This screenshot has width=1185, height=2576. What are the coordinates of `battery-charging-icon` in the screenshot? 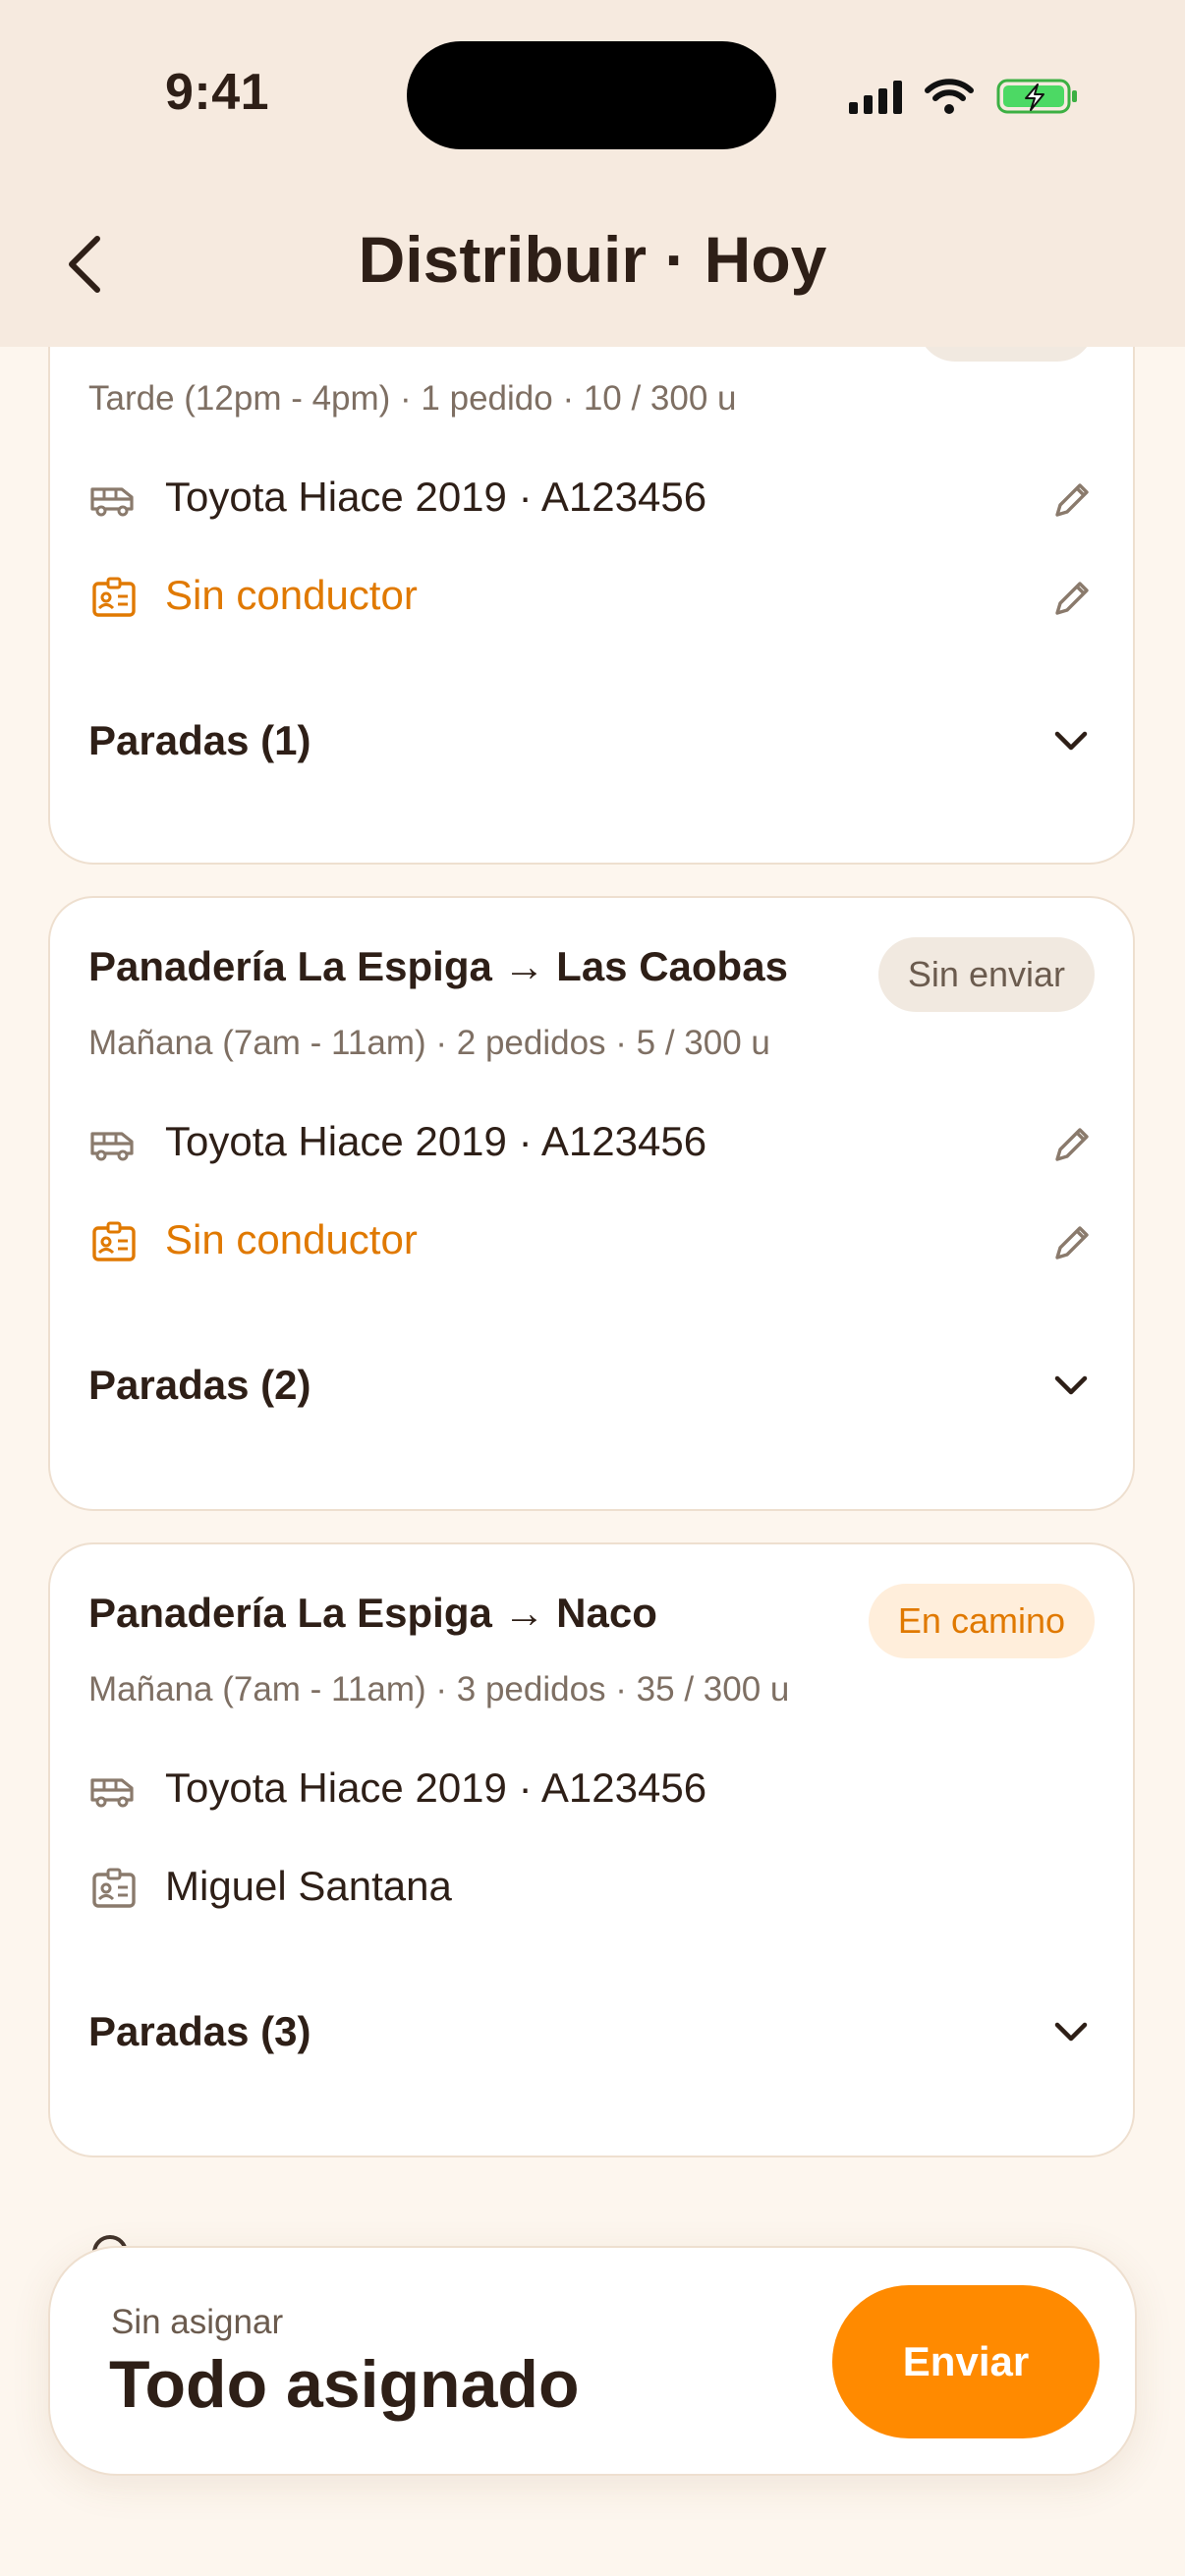 It's located at (1037, 96).